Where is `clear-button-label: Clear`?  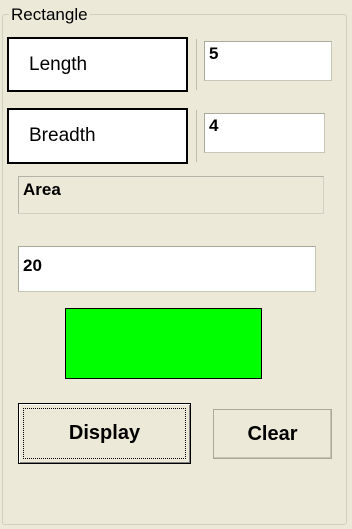 clear-button-label: Clear is located at coordinates (272, 433).